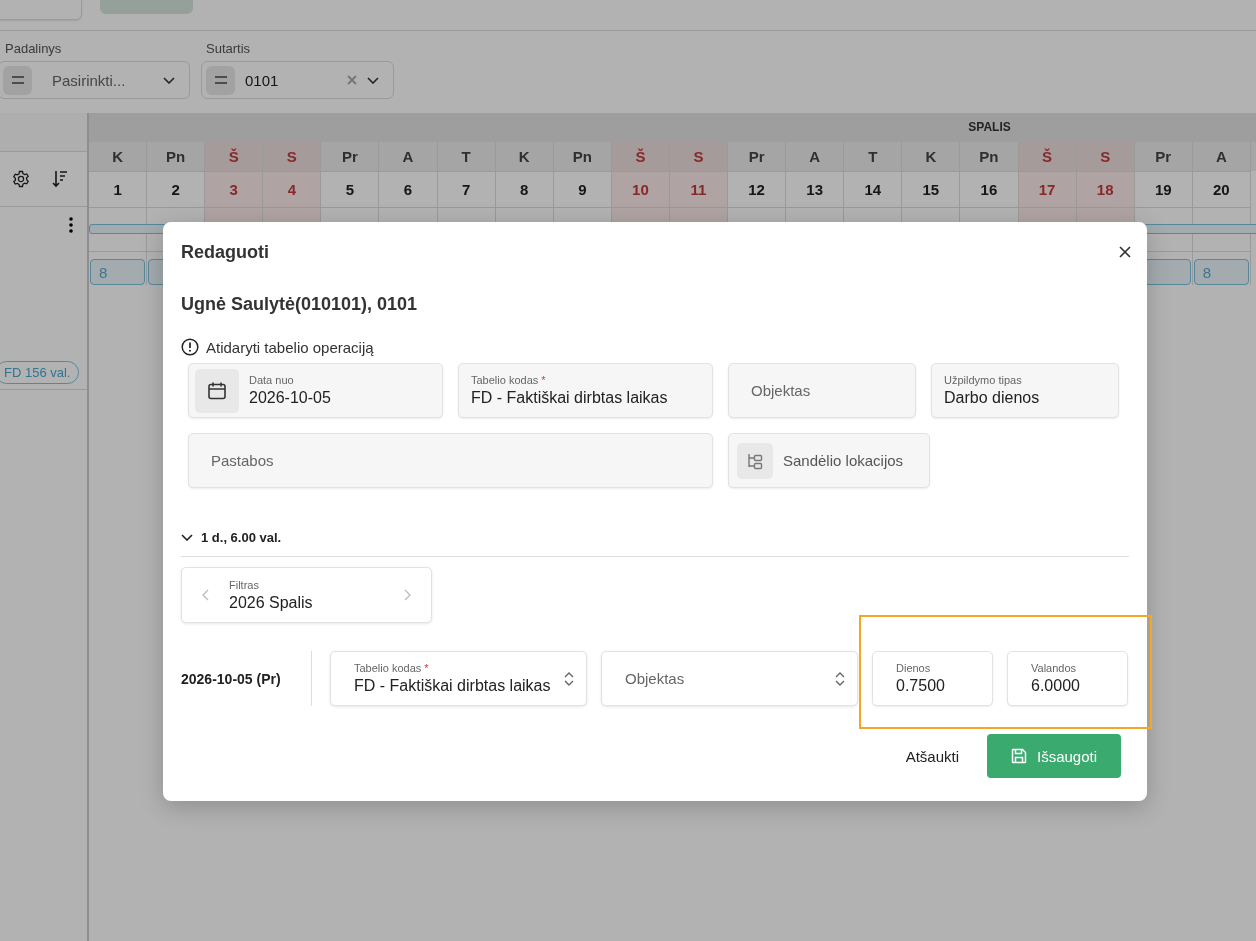  I want to click on calendar-icon, so click(217, 390).